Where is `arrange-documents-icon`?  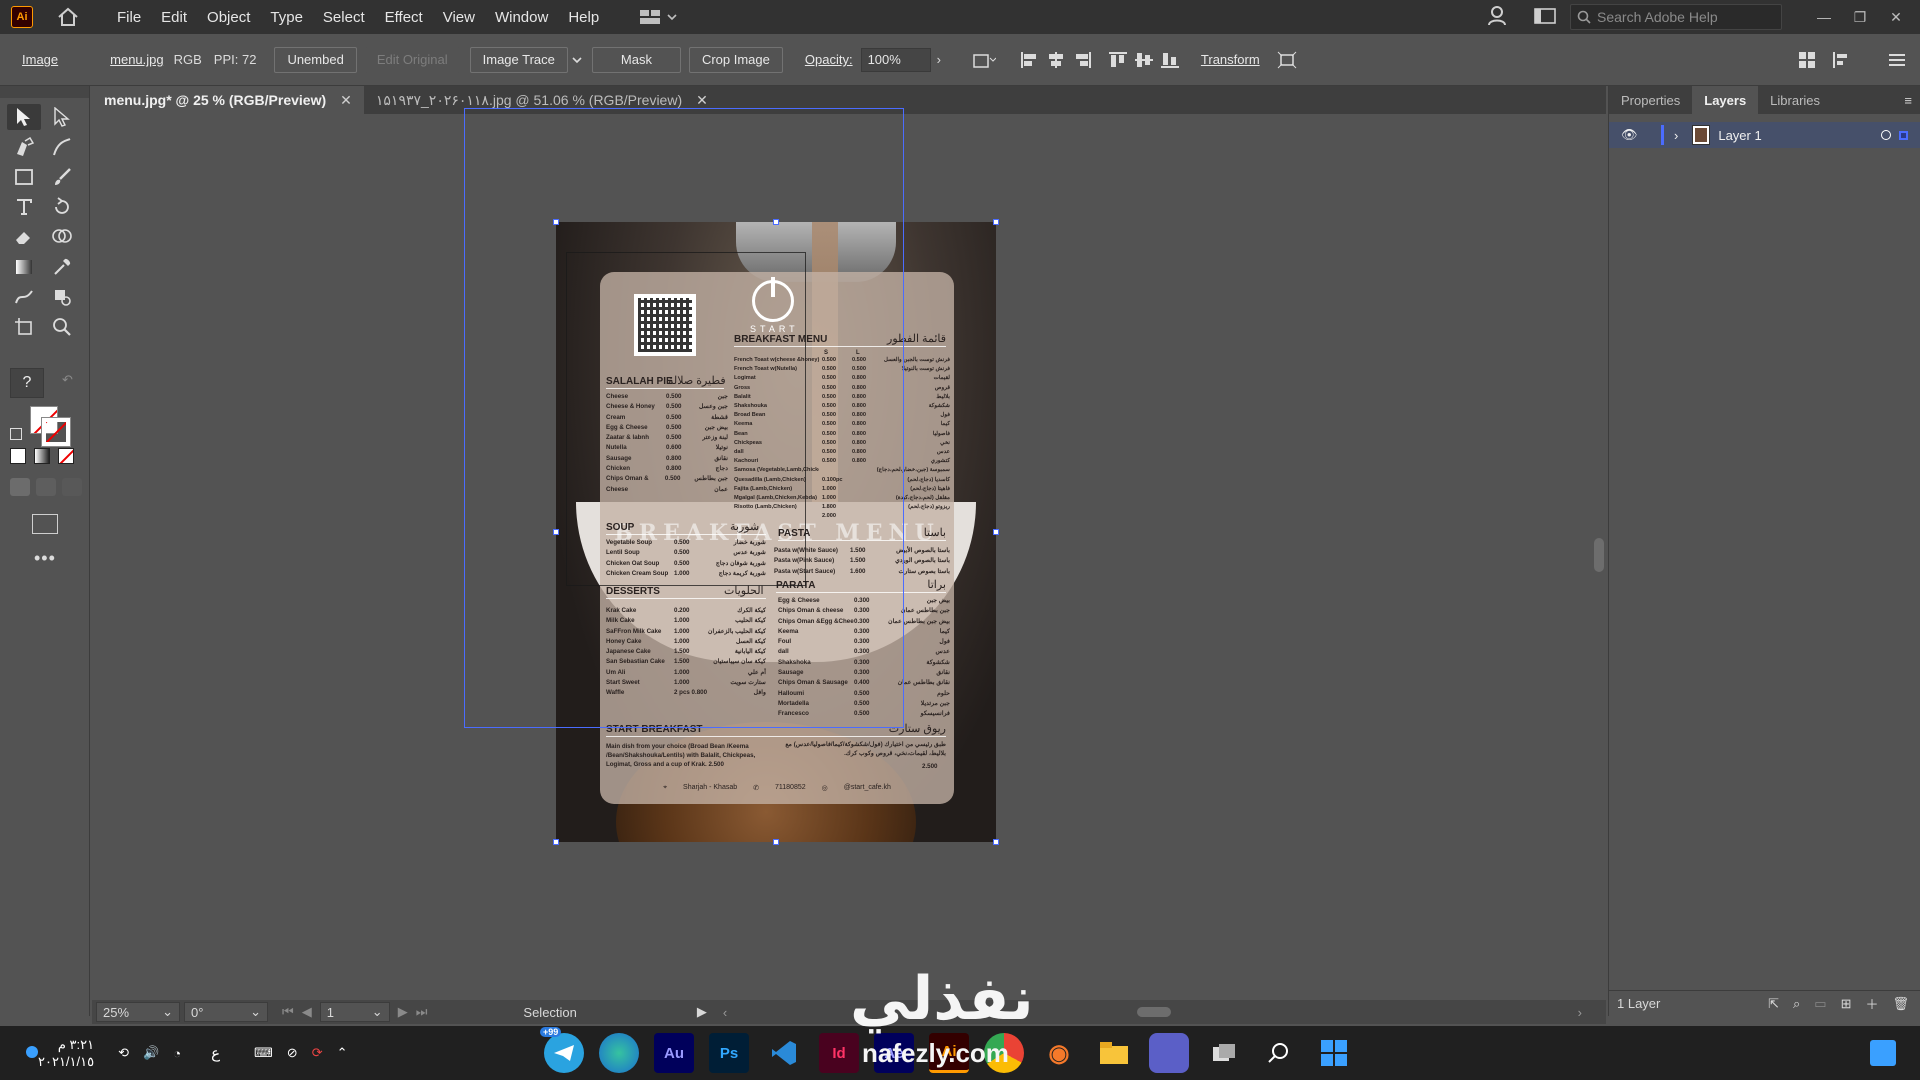 arrange-documents-icon is located at coordinates (1545, 17).